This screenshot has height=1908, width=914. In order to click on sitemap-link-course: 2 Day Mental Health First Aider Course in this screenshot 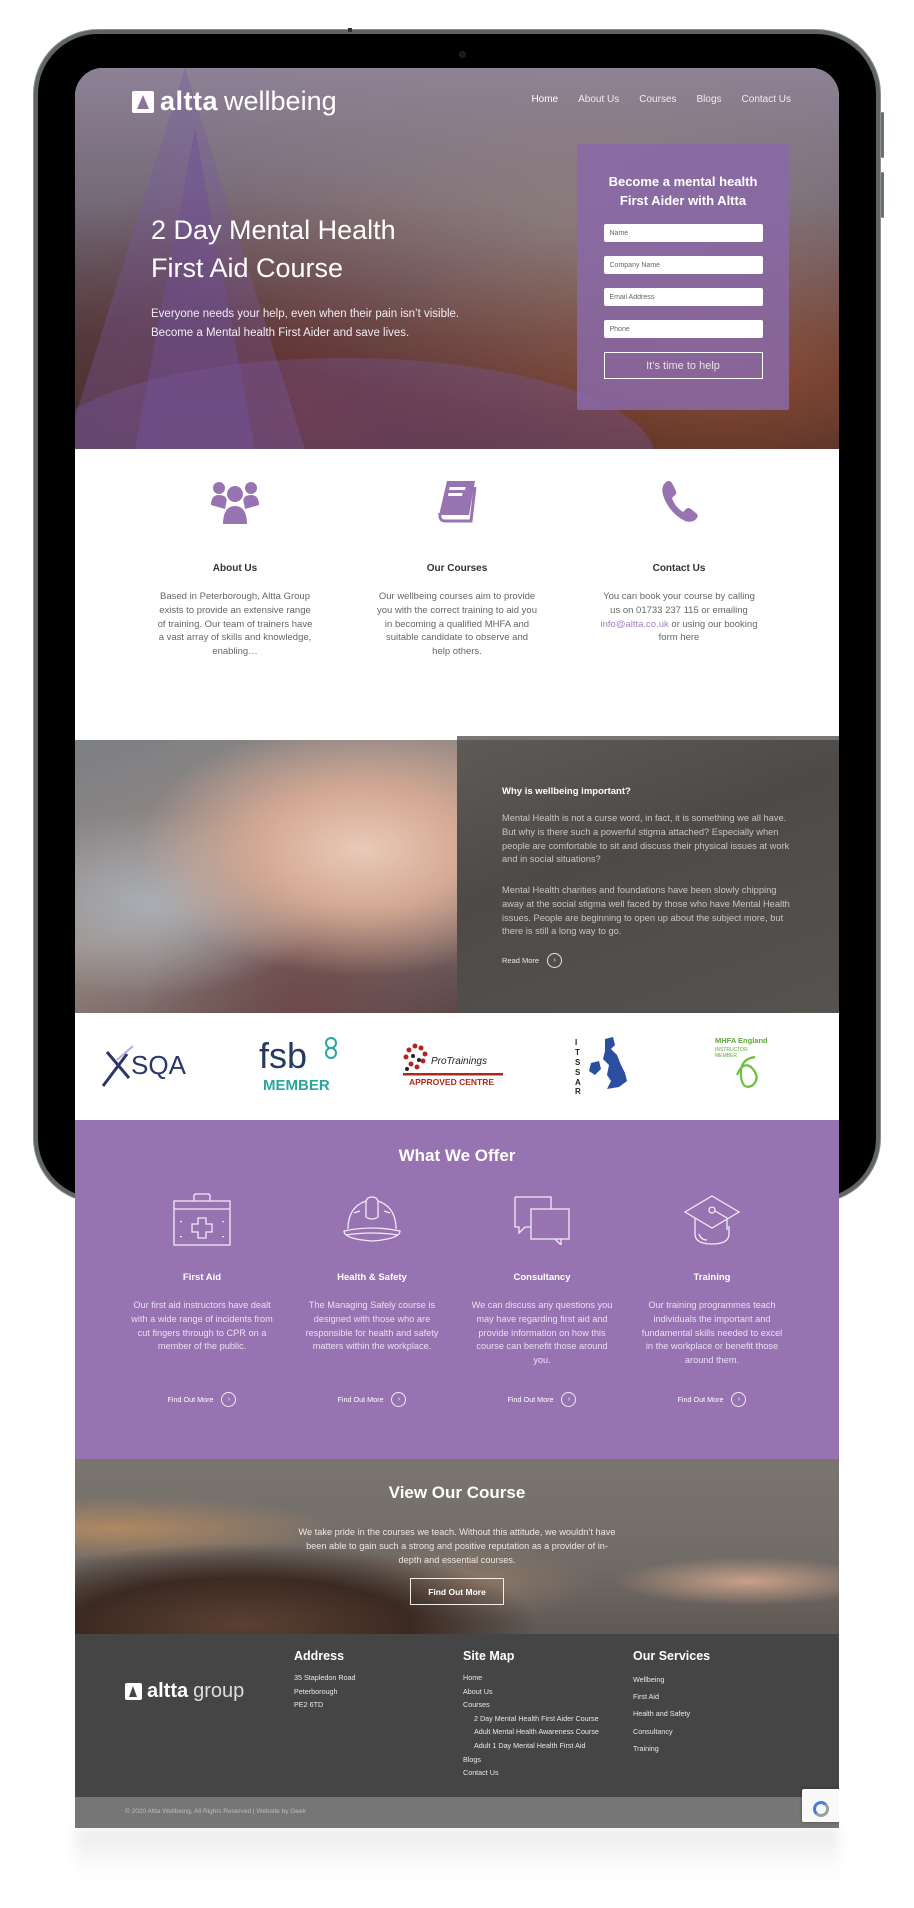, I will do `click(531, 1719)`.